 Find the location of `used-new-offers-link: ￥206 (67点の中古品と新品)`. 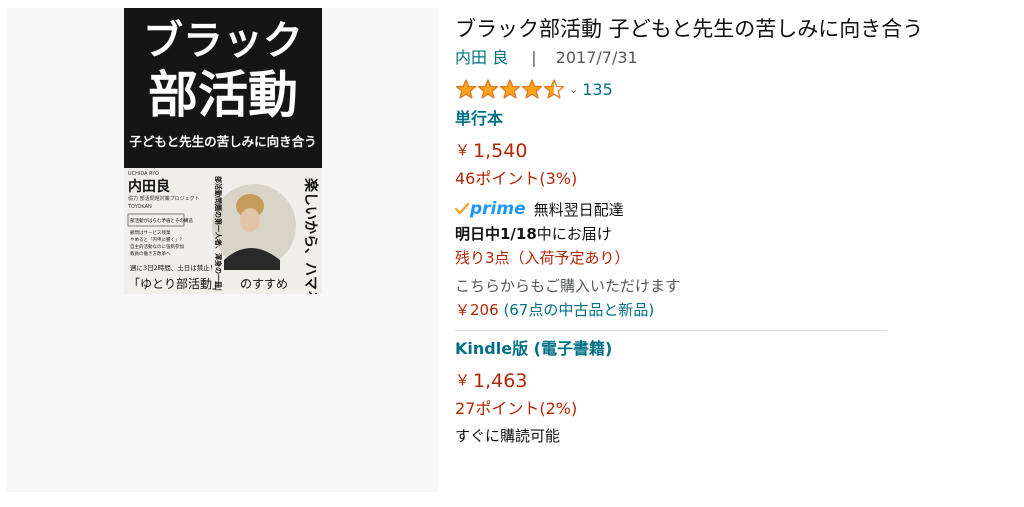

used-new-offers-link: ￥206 (67点の中古品と新品) is located at coordinates (735, 310).